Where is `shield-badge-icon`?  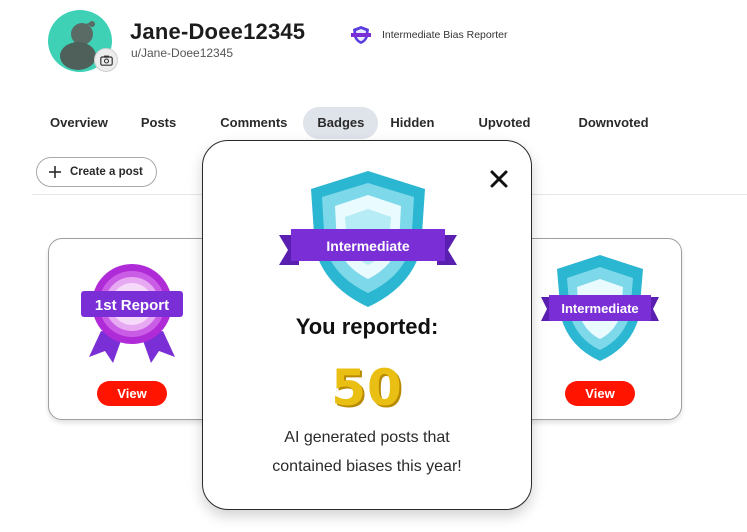
shield-badge-icon is located at coordinates (361, 35).